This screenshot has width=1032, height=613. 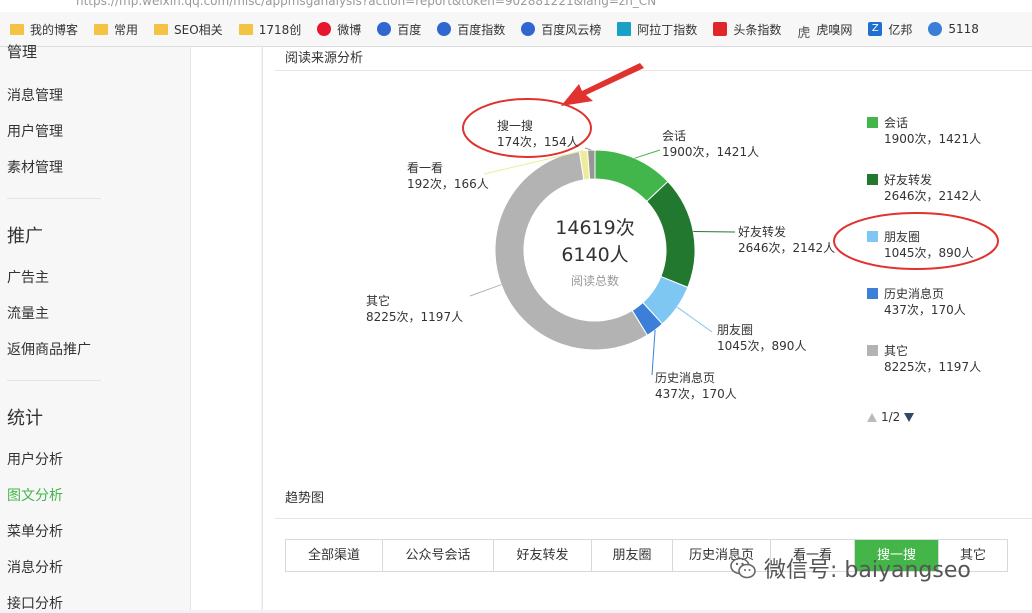 What do you see at coordinates (304, 496) in the screenshot?
I see `trend-chart-title: 趋势图` at bounding box center [304, 496].